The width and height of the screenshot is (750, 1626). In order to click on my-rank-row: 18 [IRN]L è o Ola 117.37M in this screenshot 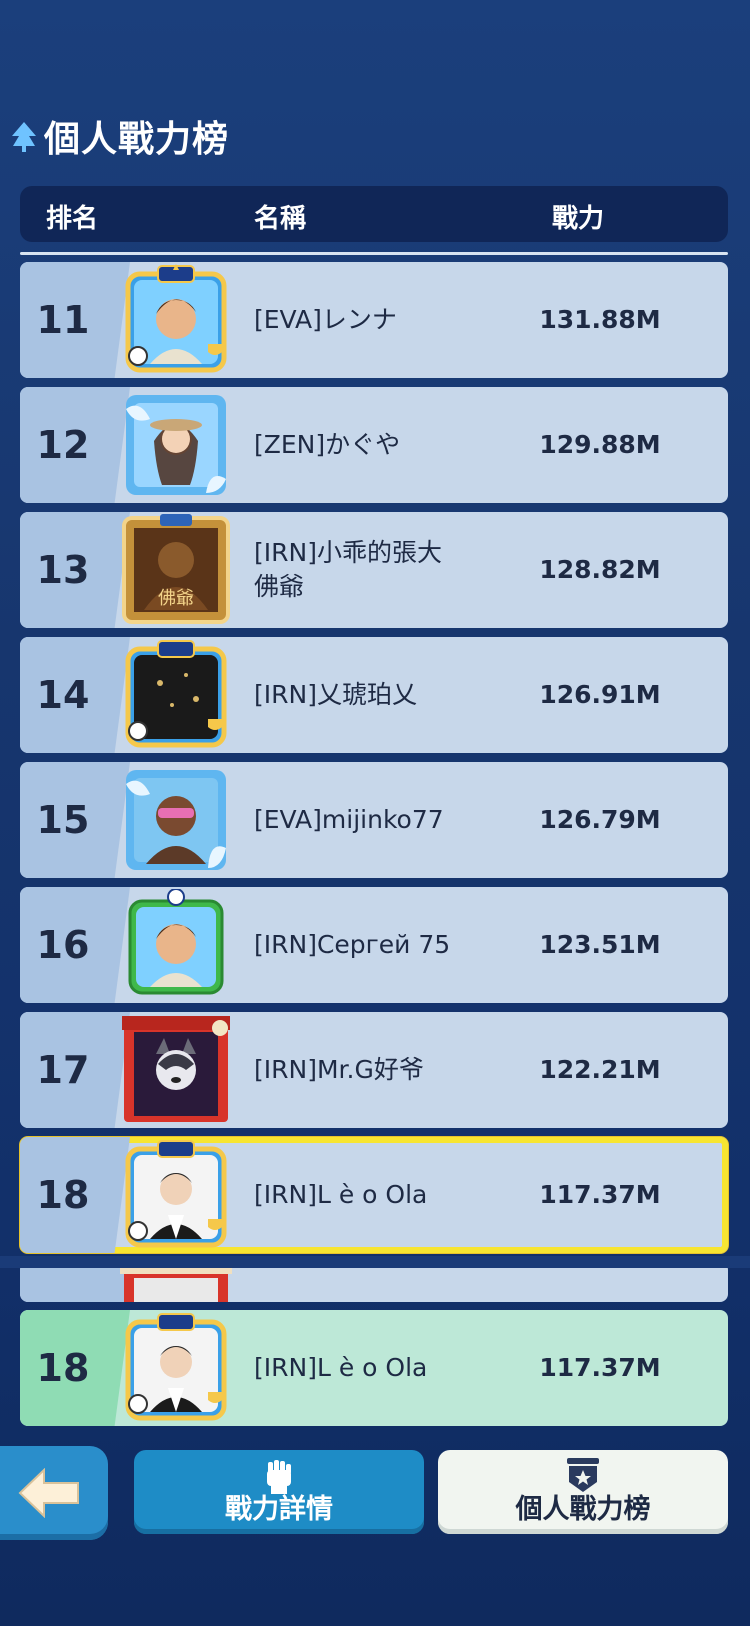, I will do `click(374, 1368)`.